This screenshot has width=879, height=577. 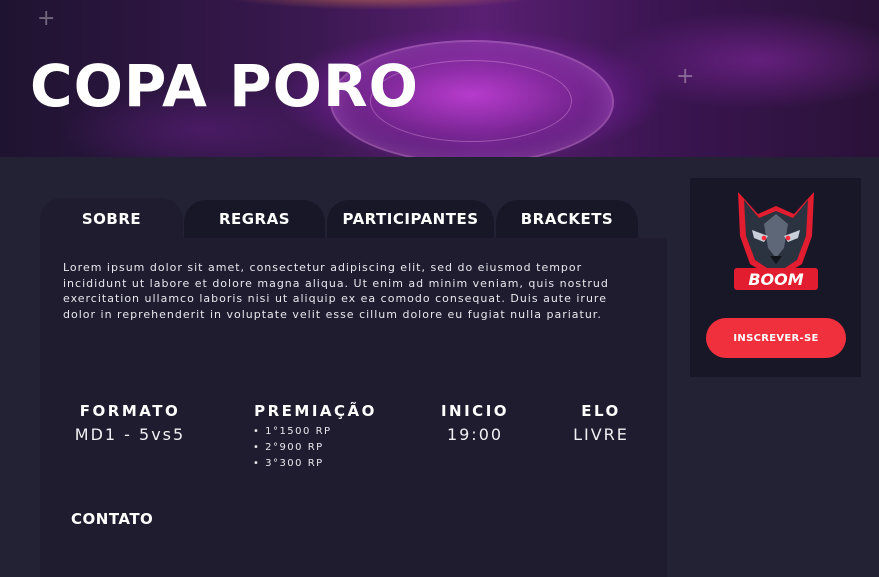 I want to click on stat-inicio-value: 19:00, so click(x=475, y=434).